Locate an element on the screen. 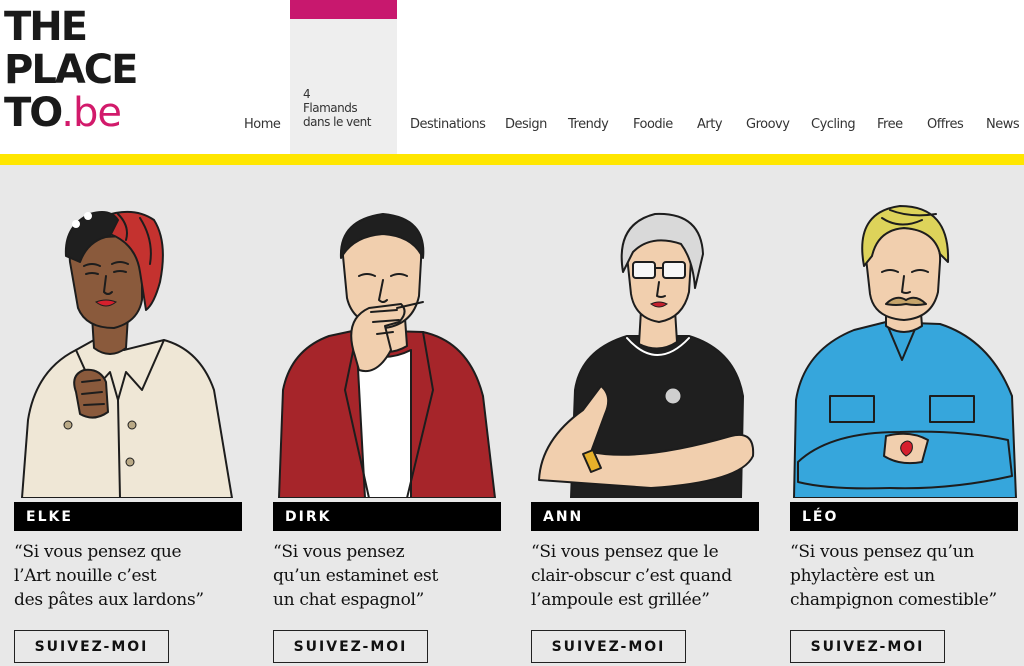 This screenshot has width=1024, height=666. ann-portrait is located at coordinates (646, 349).